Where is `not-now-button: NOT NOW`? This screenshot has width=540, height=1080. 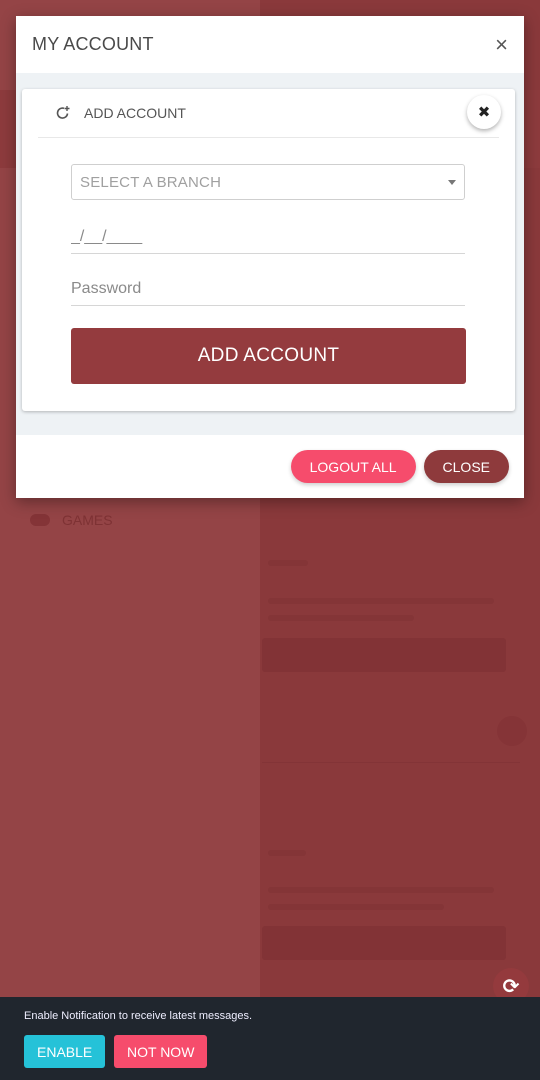
not-now-button: NOT NOW is located at coordinates (161, 1051).